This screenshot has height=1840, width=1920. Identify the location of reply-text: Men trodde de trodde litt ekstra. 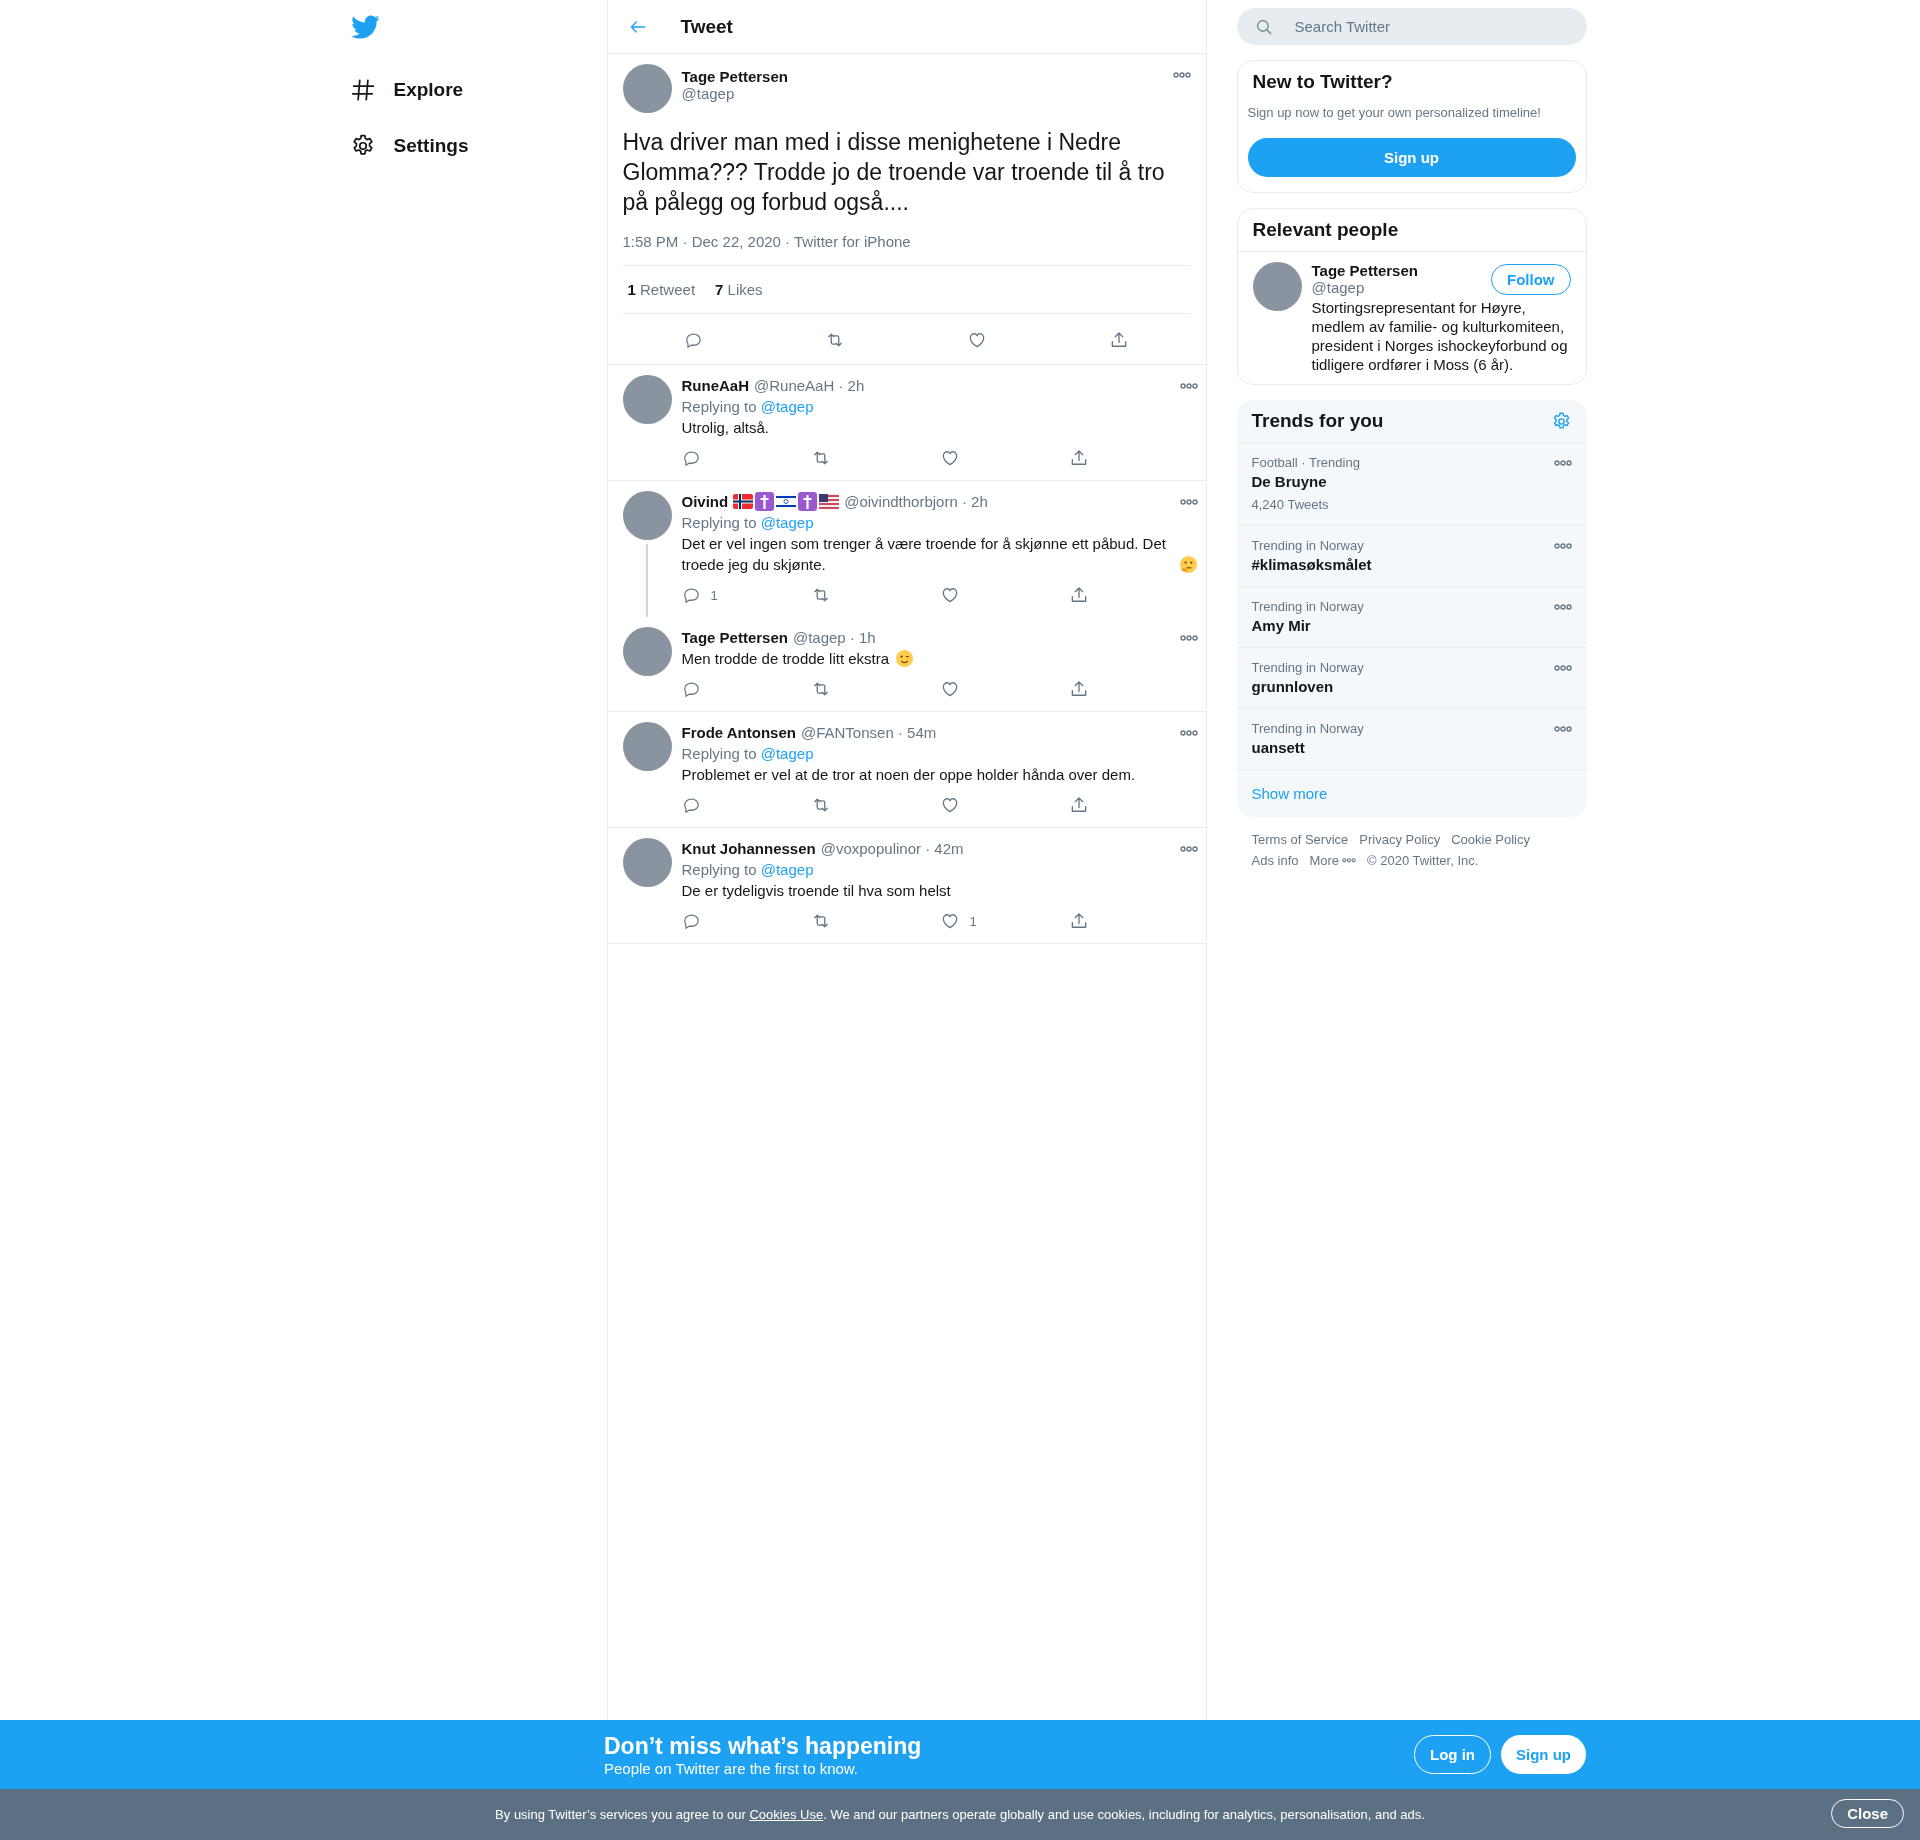
(785, 659).